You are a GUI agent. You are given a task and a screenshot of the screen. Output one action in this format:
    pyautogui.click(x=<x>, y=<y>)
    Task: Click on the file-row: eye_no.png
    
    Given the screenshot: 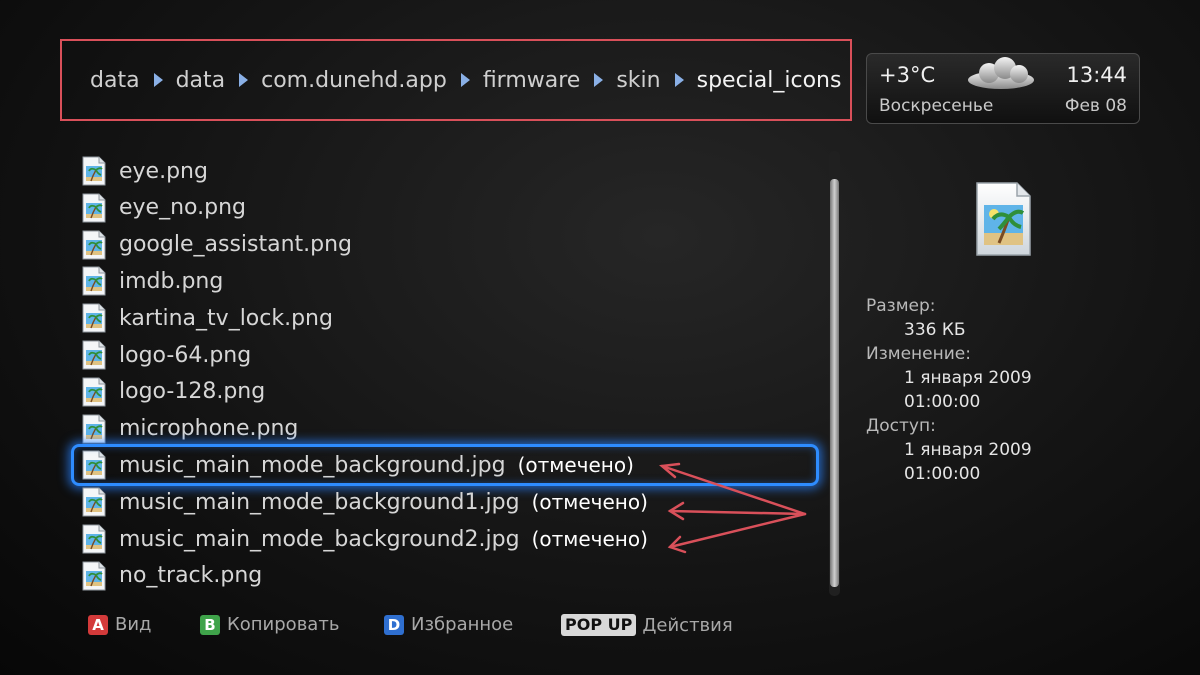 What is the action you would take?
    pyautogui.click(x=450, y=208)
    